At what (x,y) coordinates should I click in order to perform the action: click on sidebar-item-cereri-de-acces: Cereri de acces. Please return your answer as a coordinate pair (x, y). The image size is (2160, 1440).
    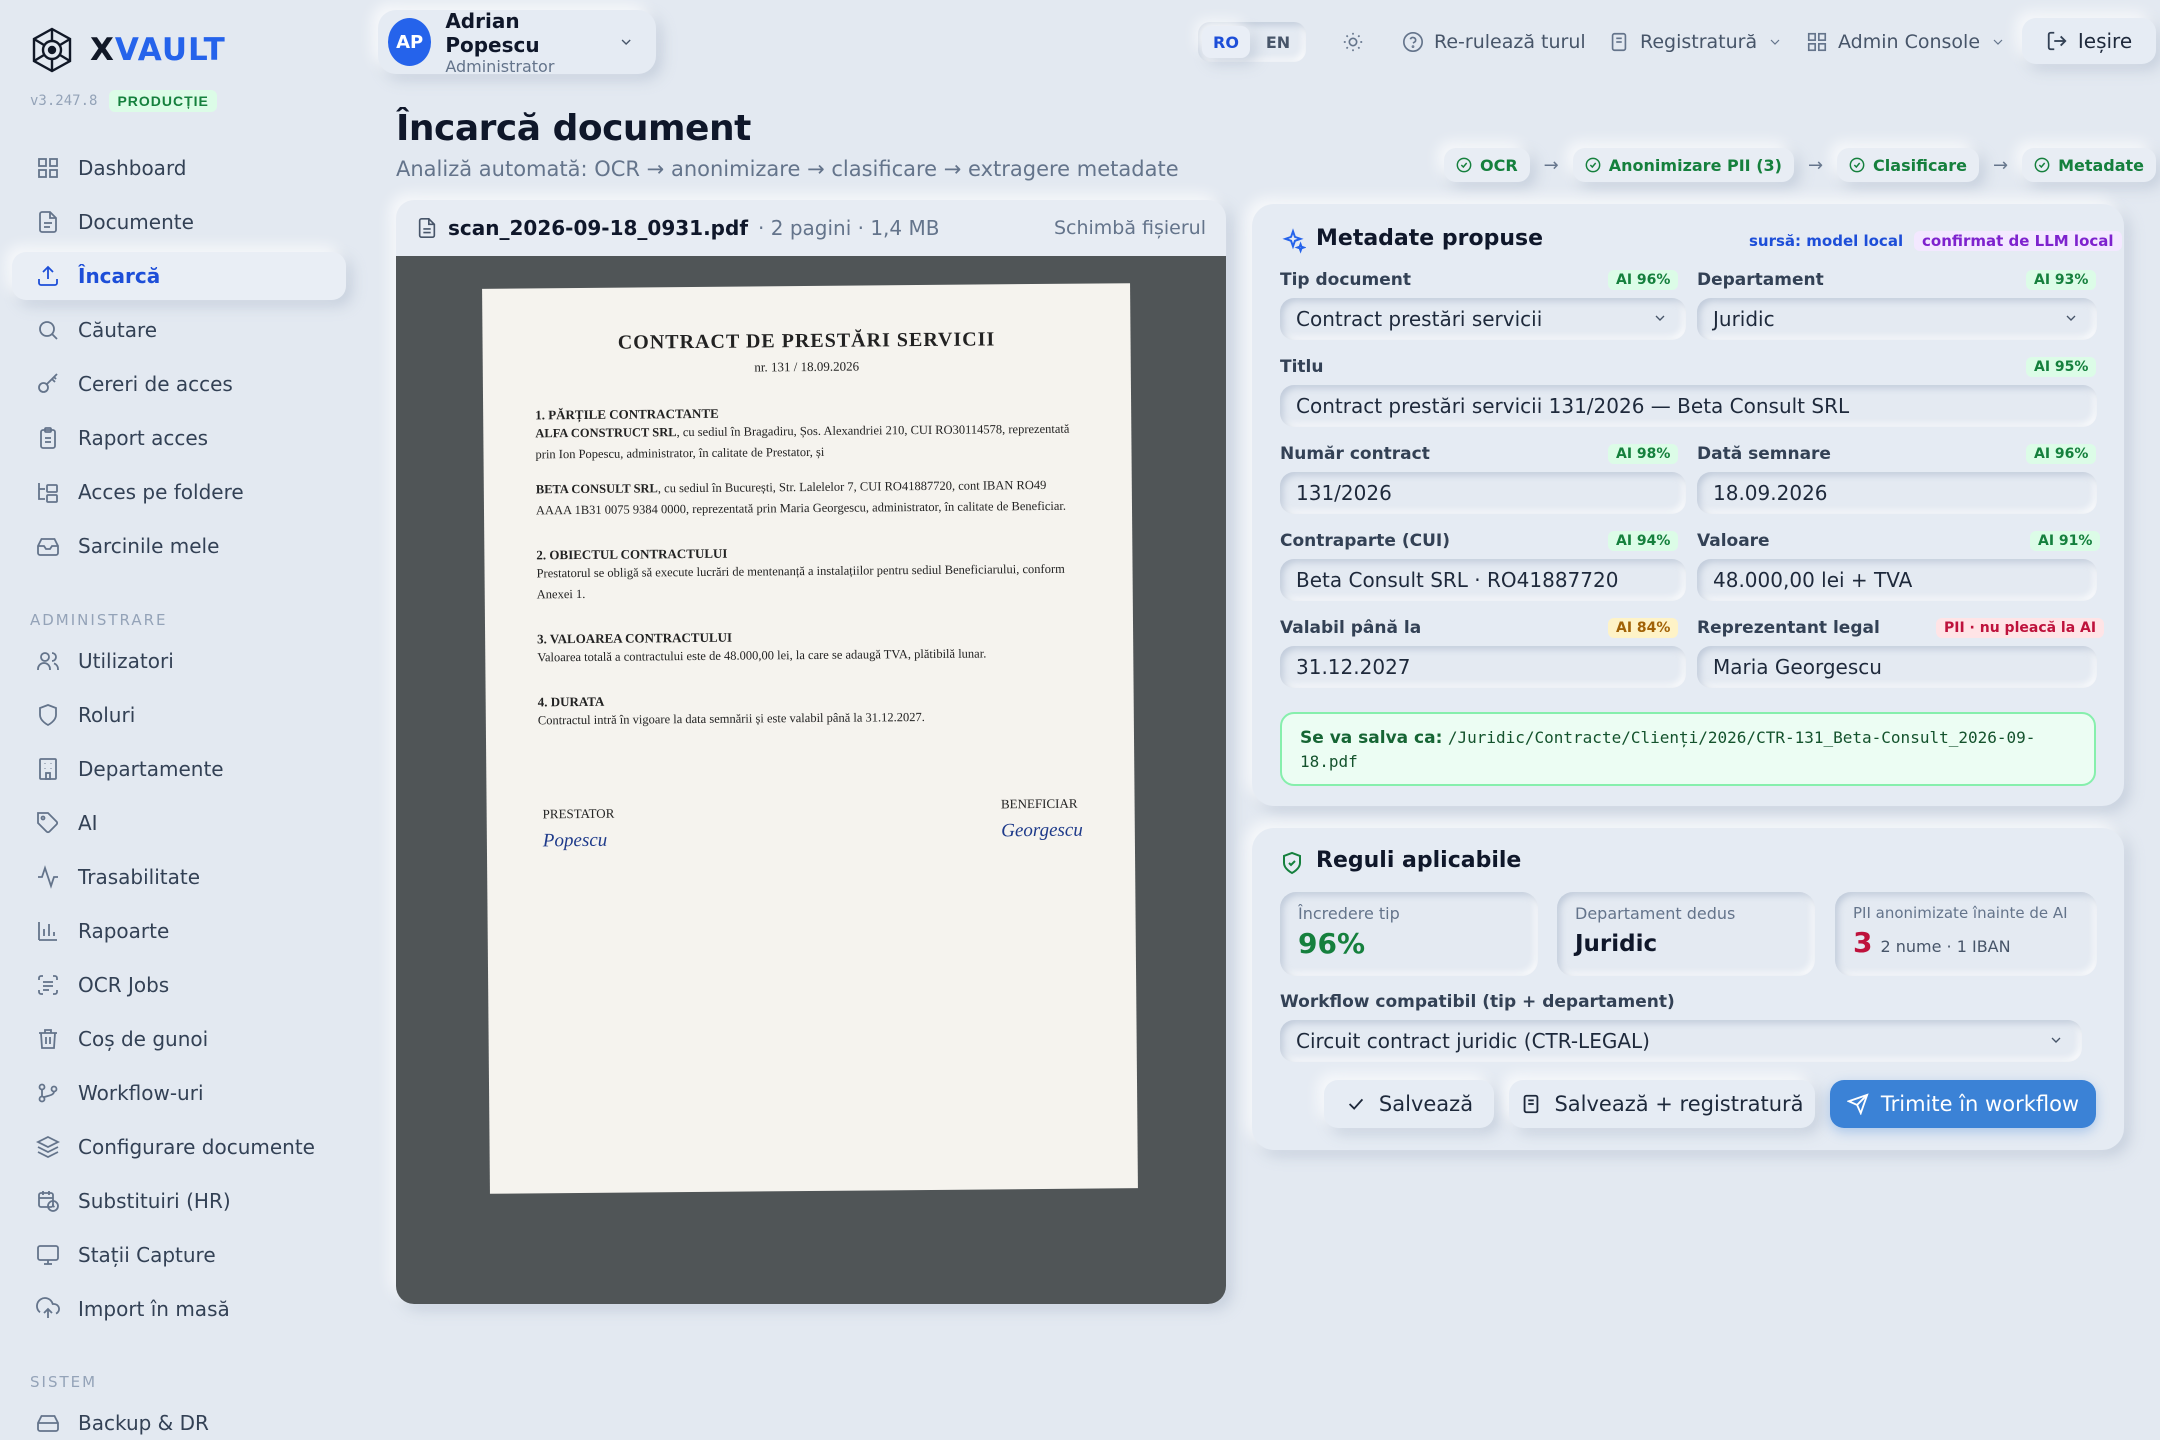
    Looking at the image, I should click on (179, 384).